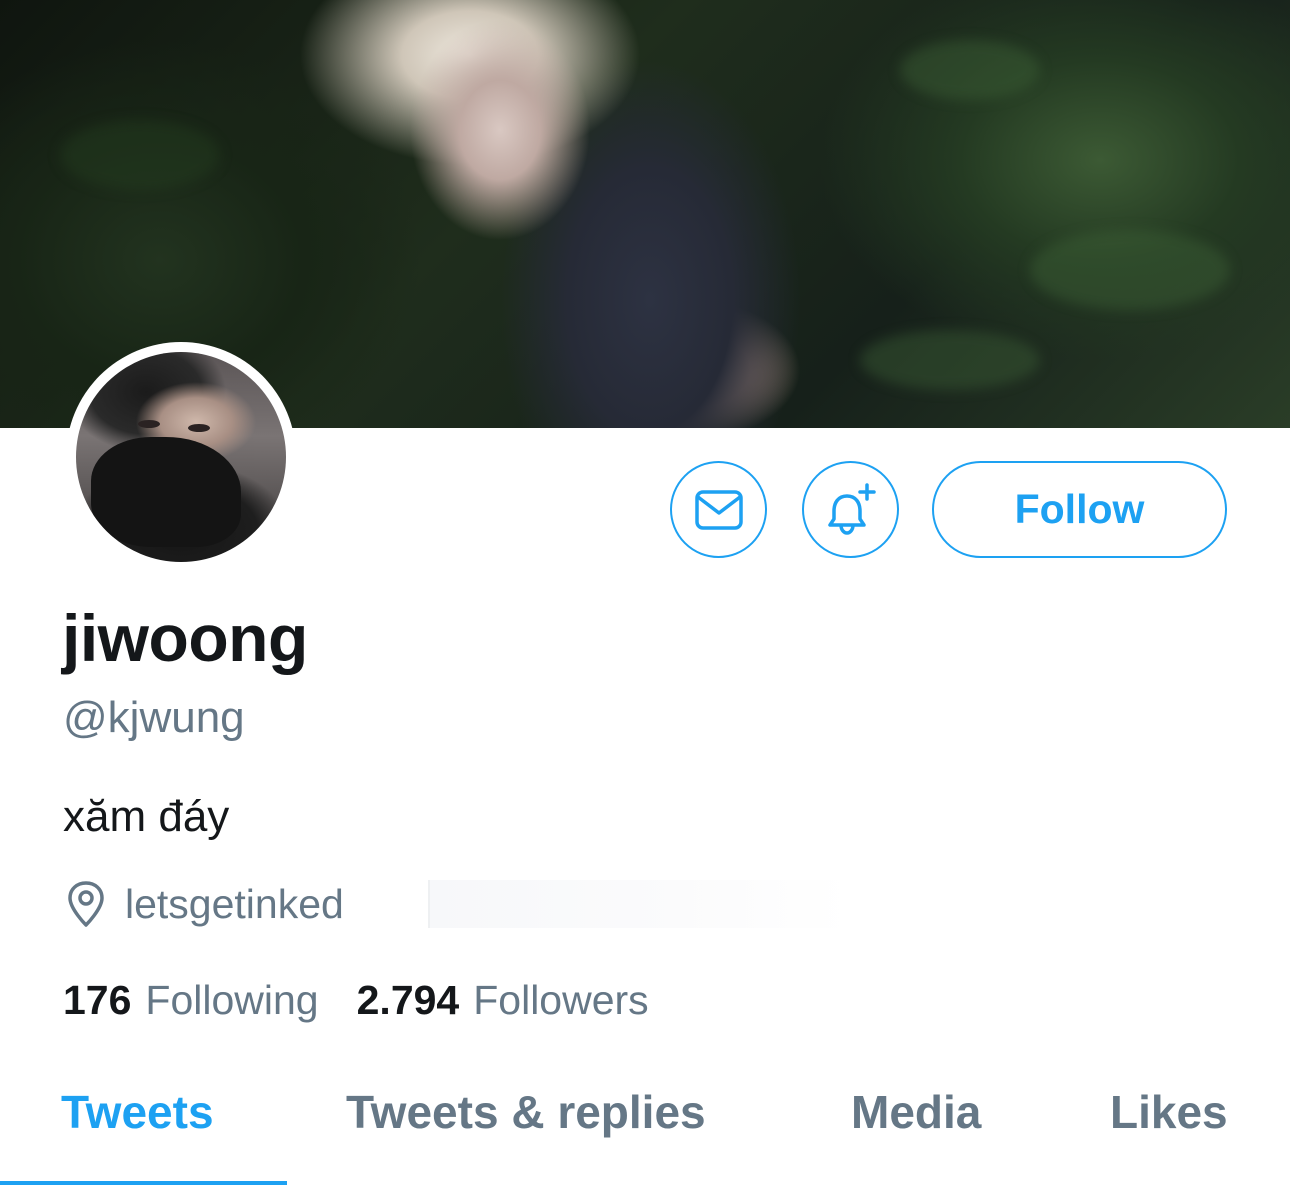 The image size is (1290, 1185). I want to click on active-tab-indicator, so click(143, 1183).